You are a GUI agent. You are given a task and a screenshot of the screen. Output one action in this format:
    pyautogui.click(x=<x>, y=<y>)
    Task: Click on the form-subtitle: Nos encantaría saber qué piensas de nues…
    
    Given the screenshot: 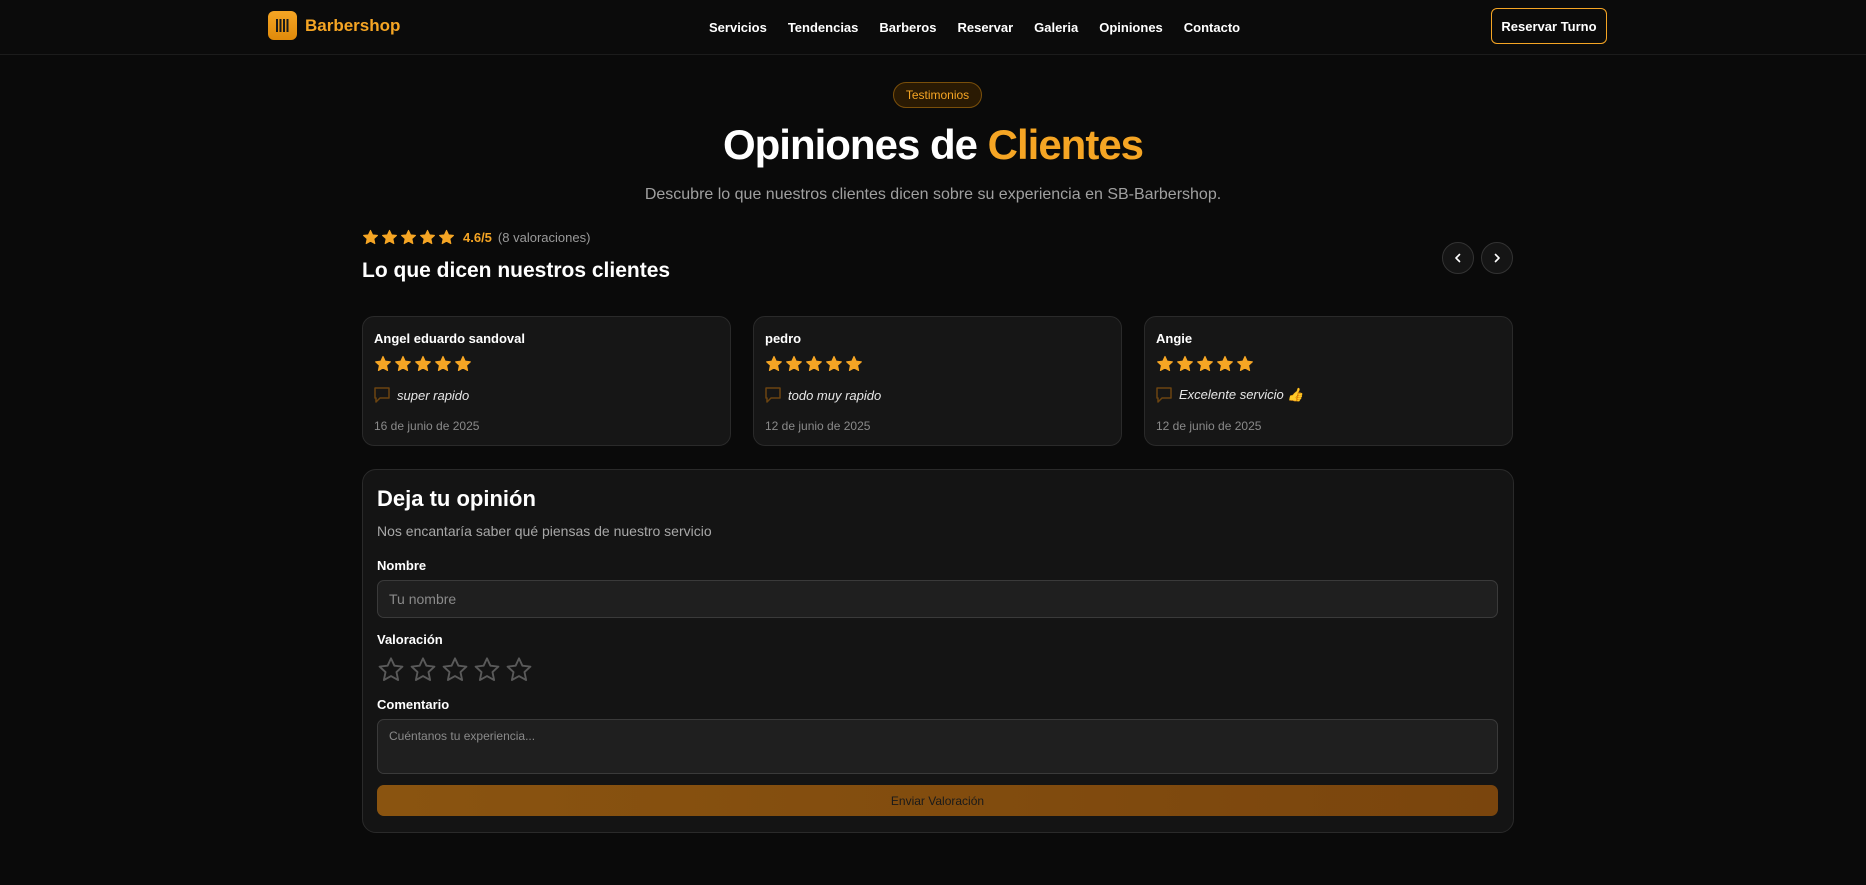 What is the action you would take?
    pyautogui.click(x=544, y=531)
    